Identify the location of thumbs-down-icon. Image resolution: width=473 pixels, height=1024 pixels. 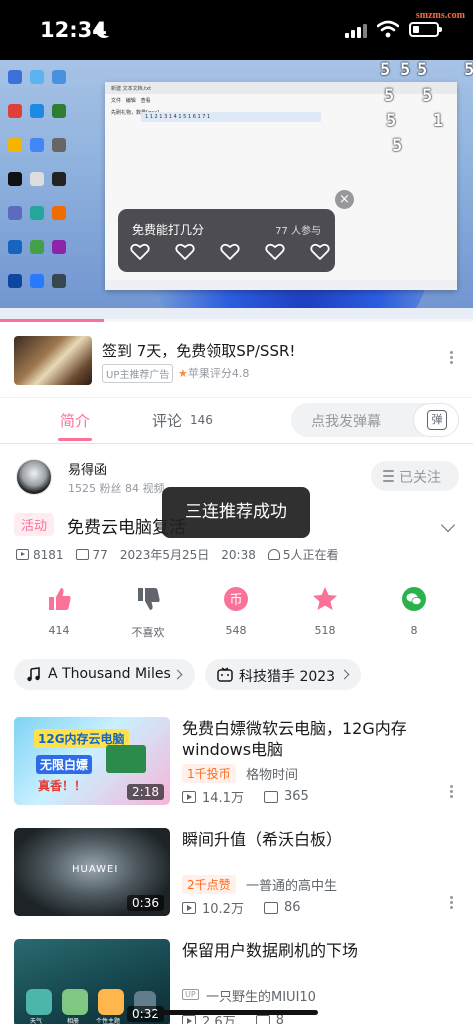
(149, 599).